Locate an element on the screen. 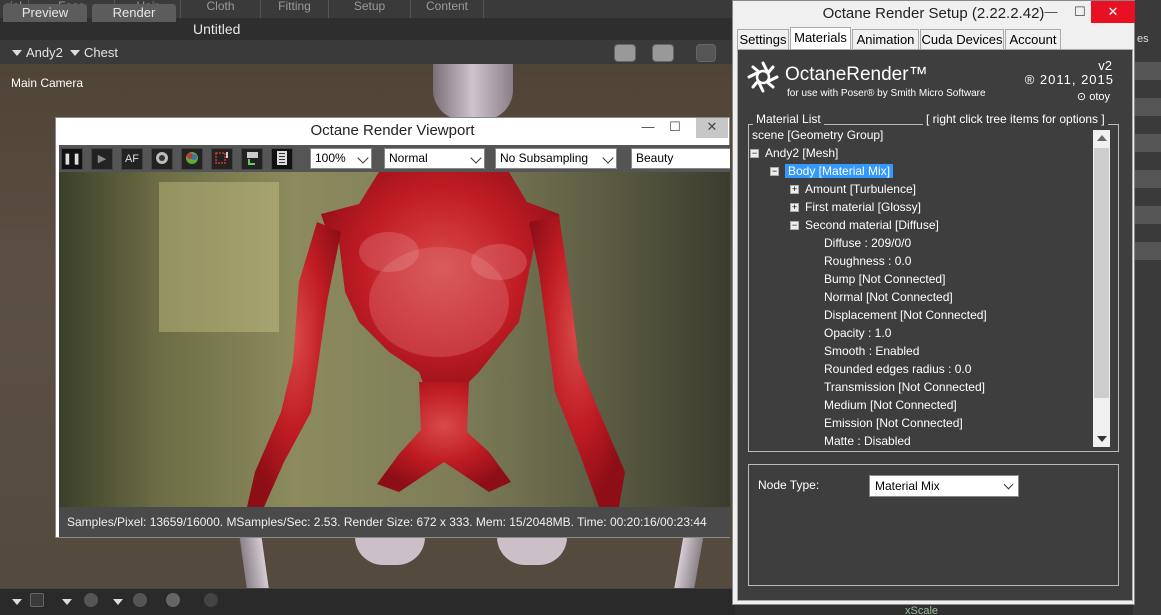  subsampling-select: No Subsampling is located at coordinates (556, 158).